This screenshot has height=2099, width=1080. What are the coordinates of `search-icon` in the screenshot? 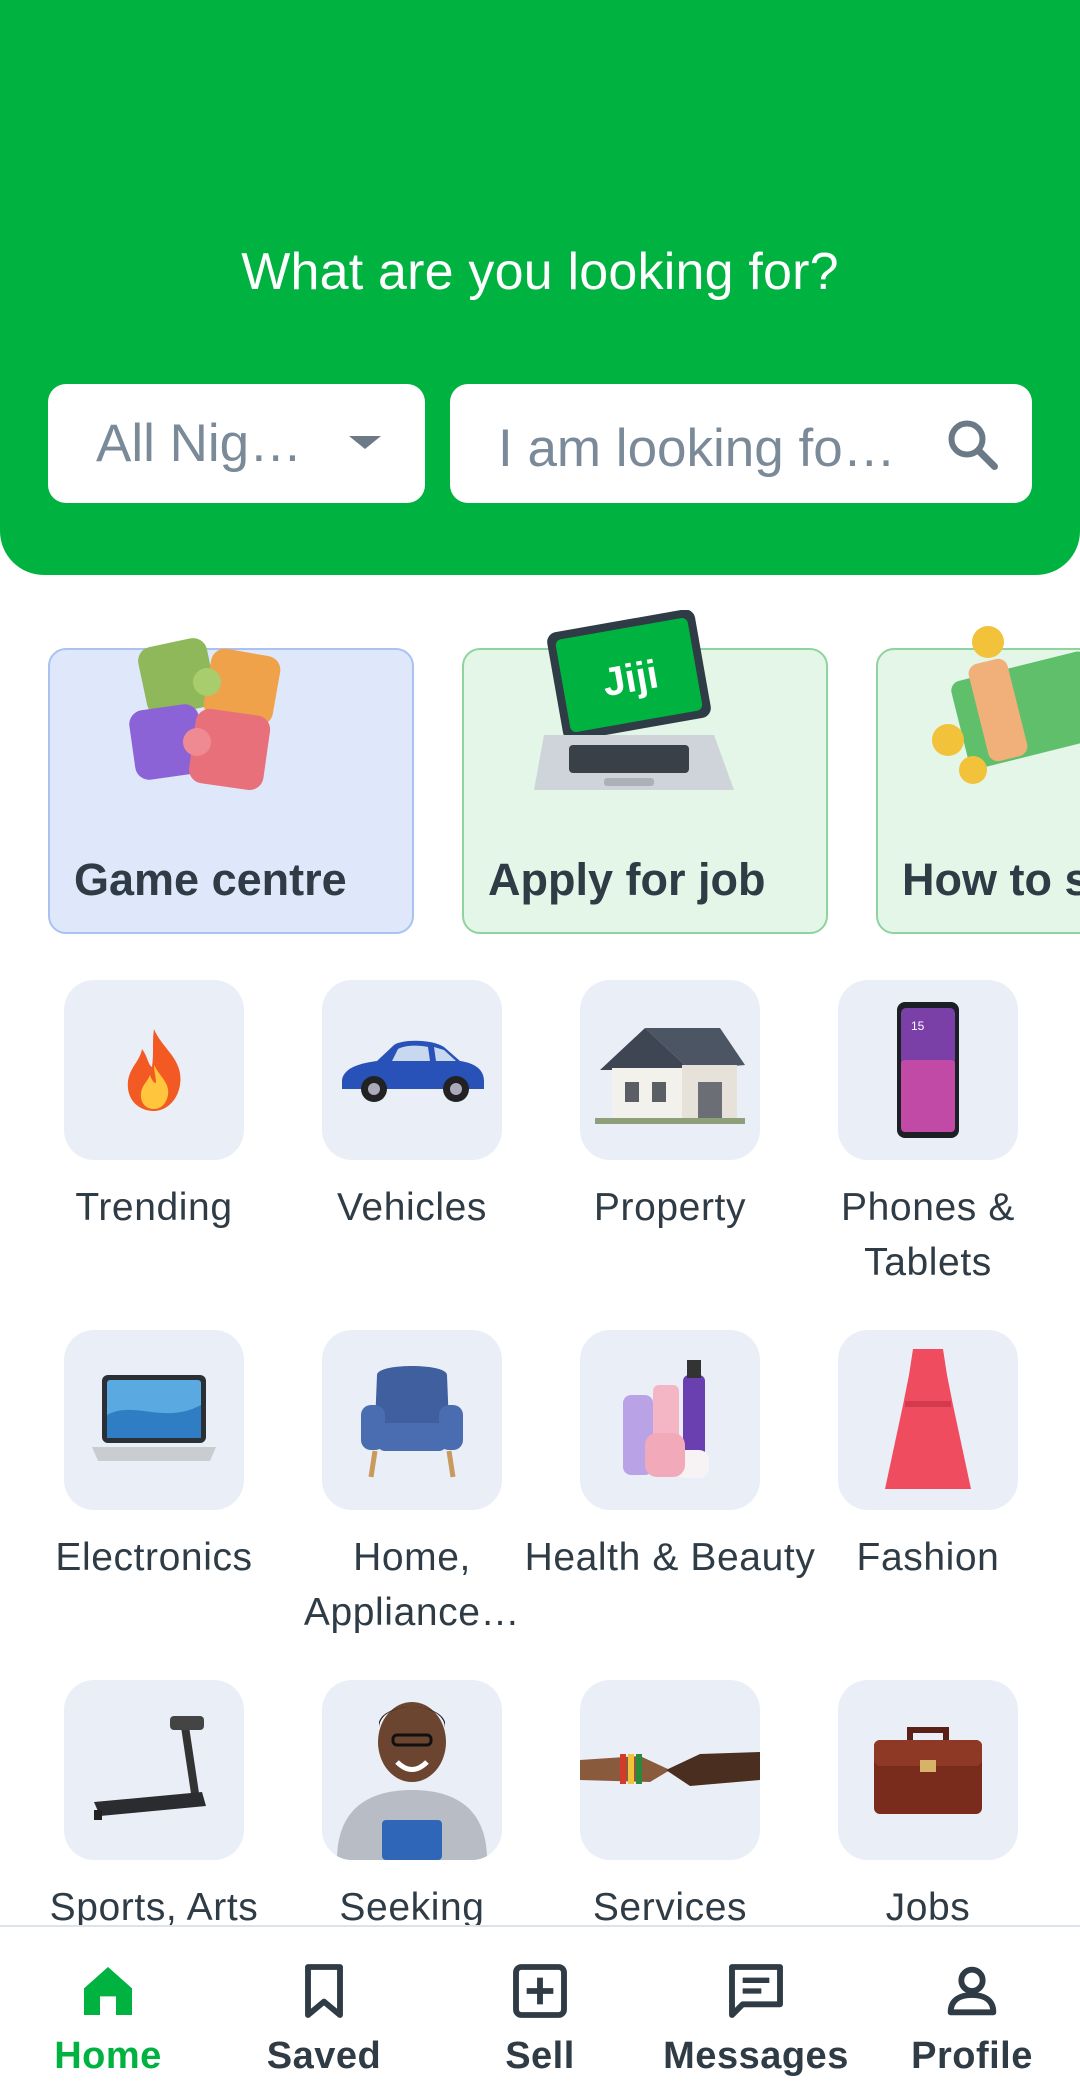 It's located at (972, 444).